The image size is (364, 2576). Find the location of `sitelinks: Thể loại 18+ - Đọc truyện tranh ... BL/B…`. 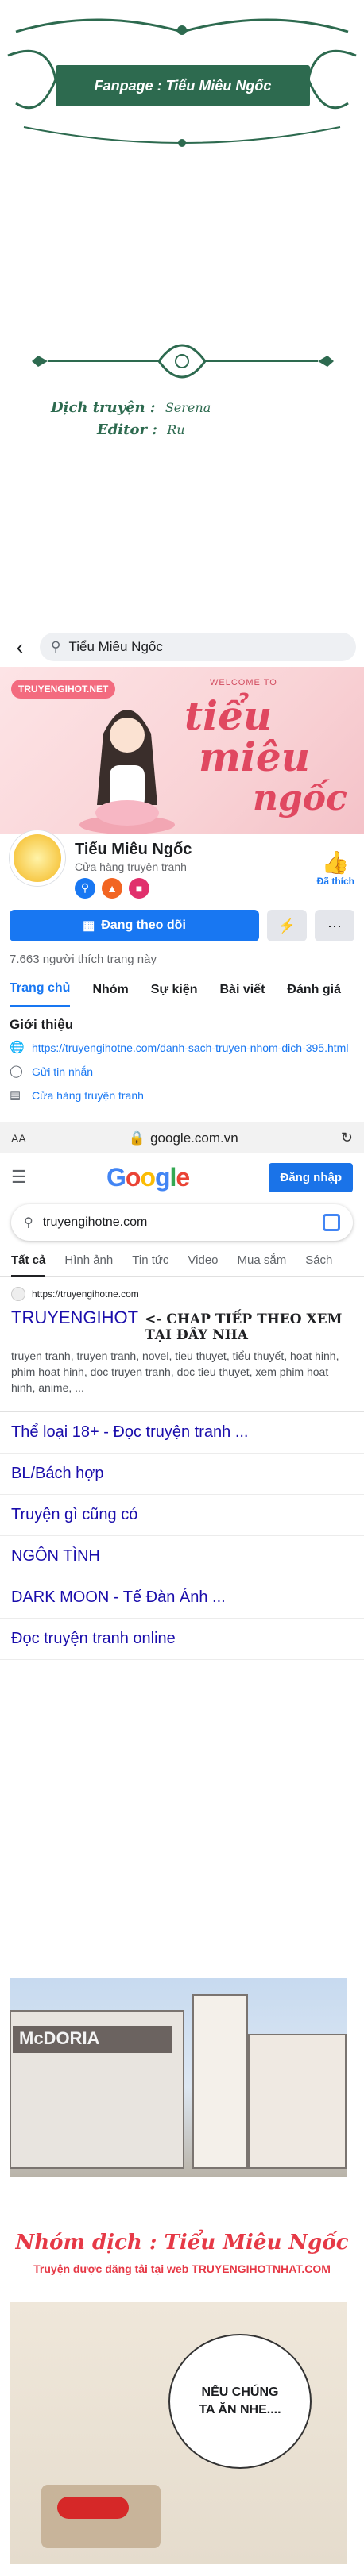

sitelinks: Thể loại 18+ - Đọc truyện tranh ... BL/B… is located at coordinates (182, 1535).